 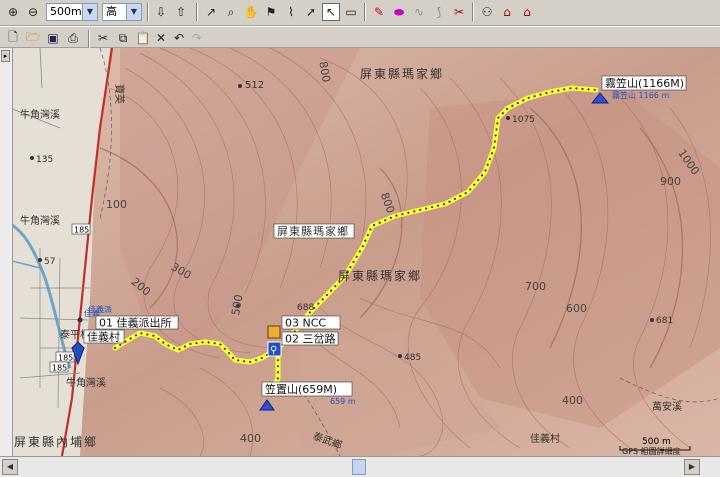 I want to click on village-label: 佳義村, so click(x=545, y=438).